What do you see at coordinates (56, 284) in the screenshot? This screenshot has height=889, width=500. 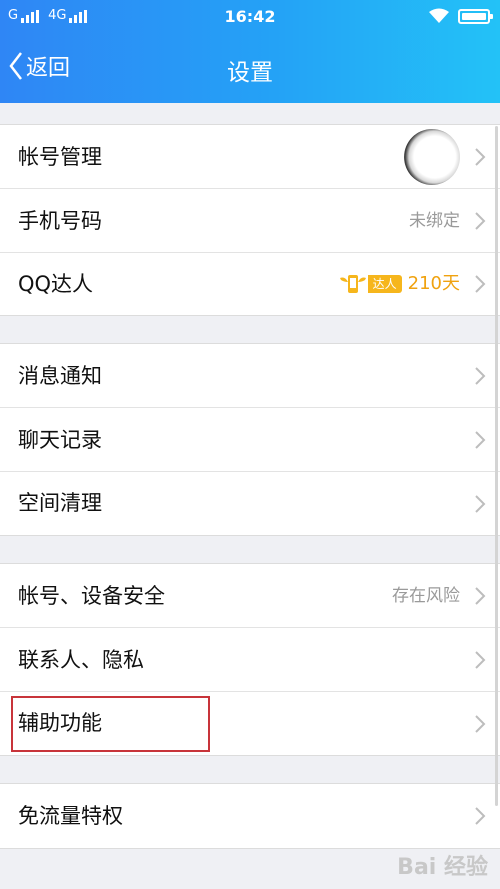 I see `row-label: QQ达人` at bounding box center [56, 284].